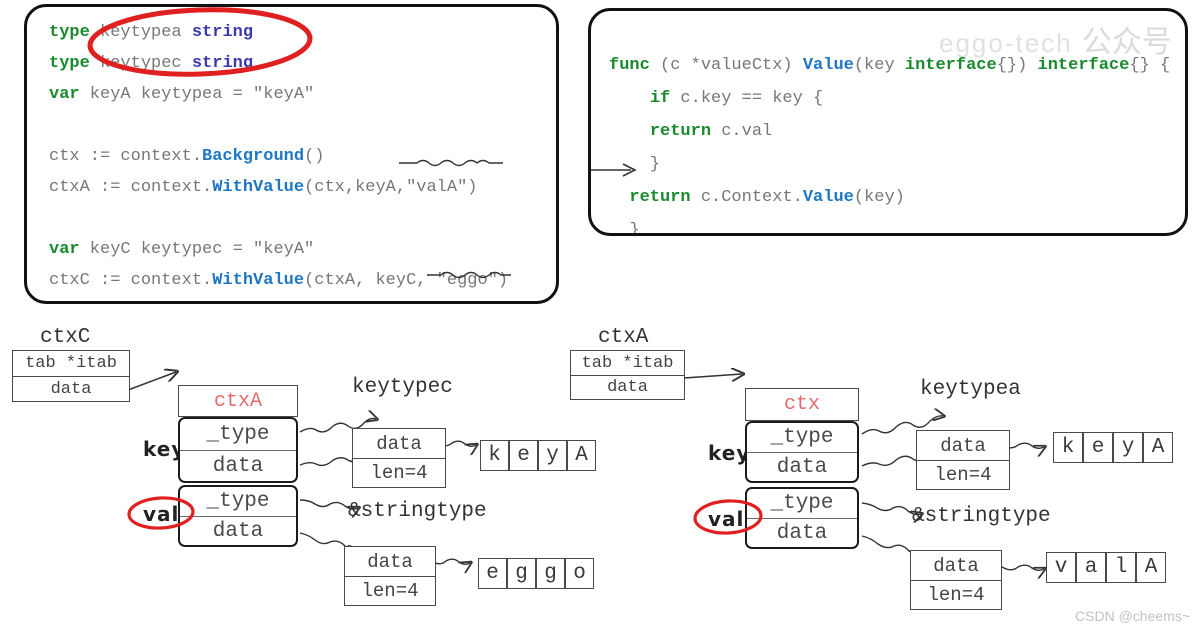 Image resolution: width=1200 pixels, height=630 pixels. I want to click on code-line: }, so click(889, 225).